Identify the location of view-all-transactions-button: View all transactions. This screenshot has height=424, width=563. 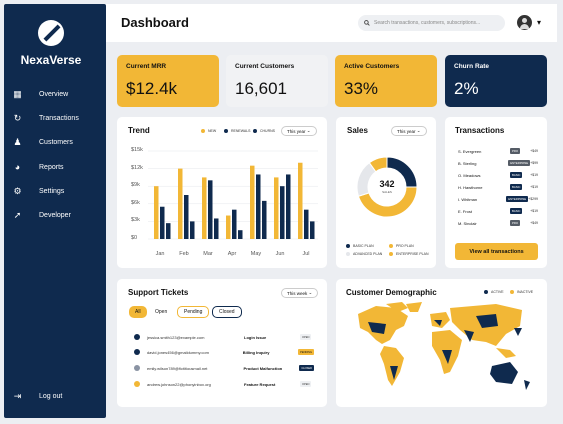
(496, 251).